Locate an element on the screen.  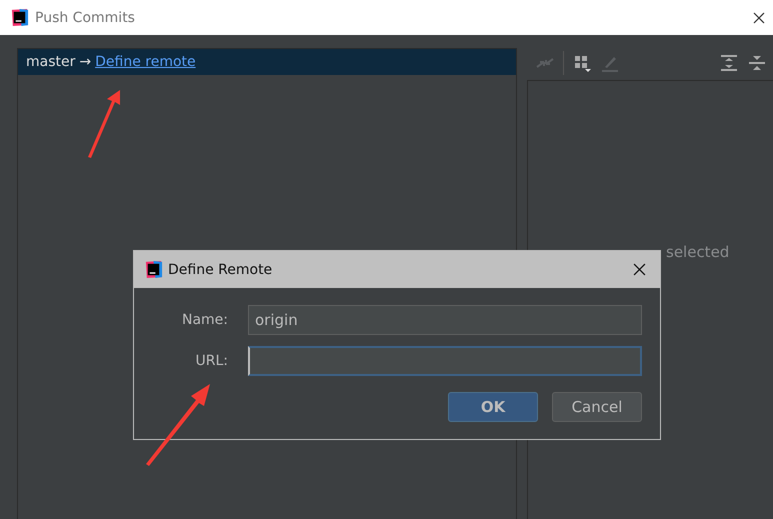
ok-button: OK is located at coordinates (493, 407).